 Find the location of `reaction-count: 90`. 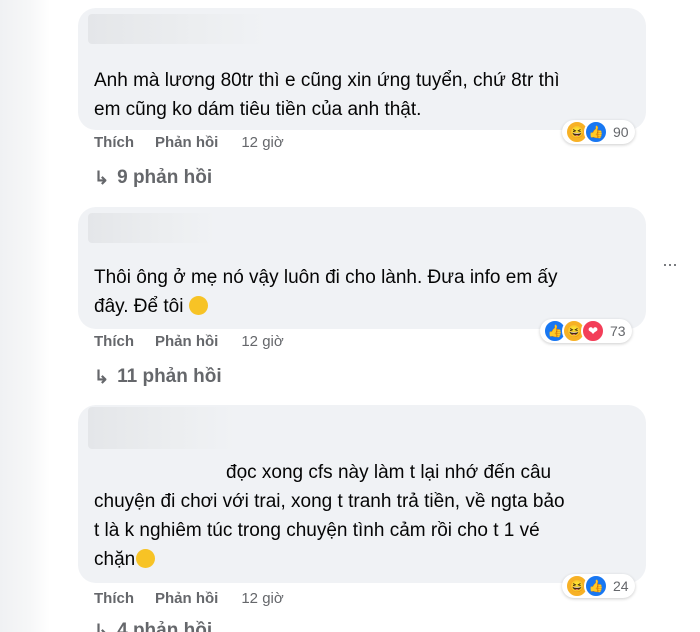

reaction-count: 90 is located at coordinates (621, 132).